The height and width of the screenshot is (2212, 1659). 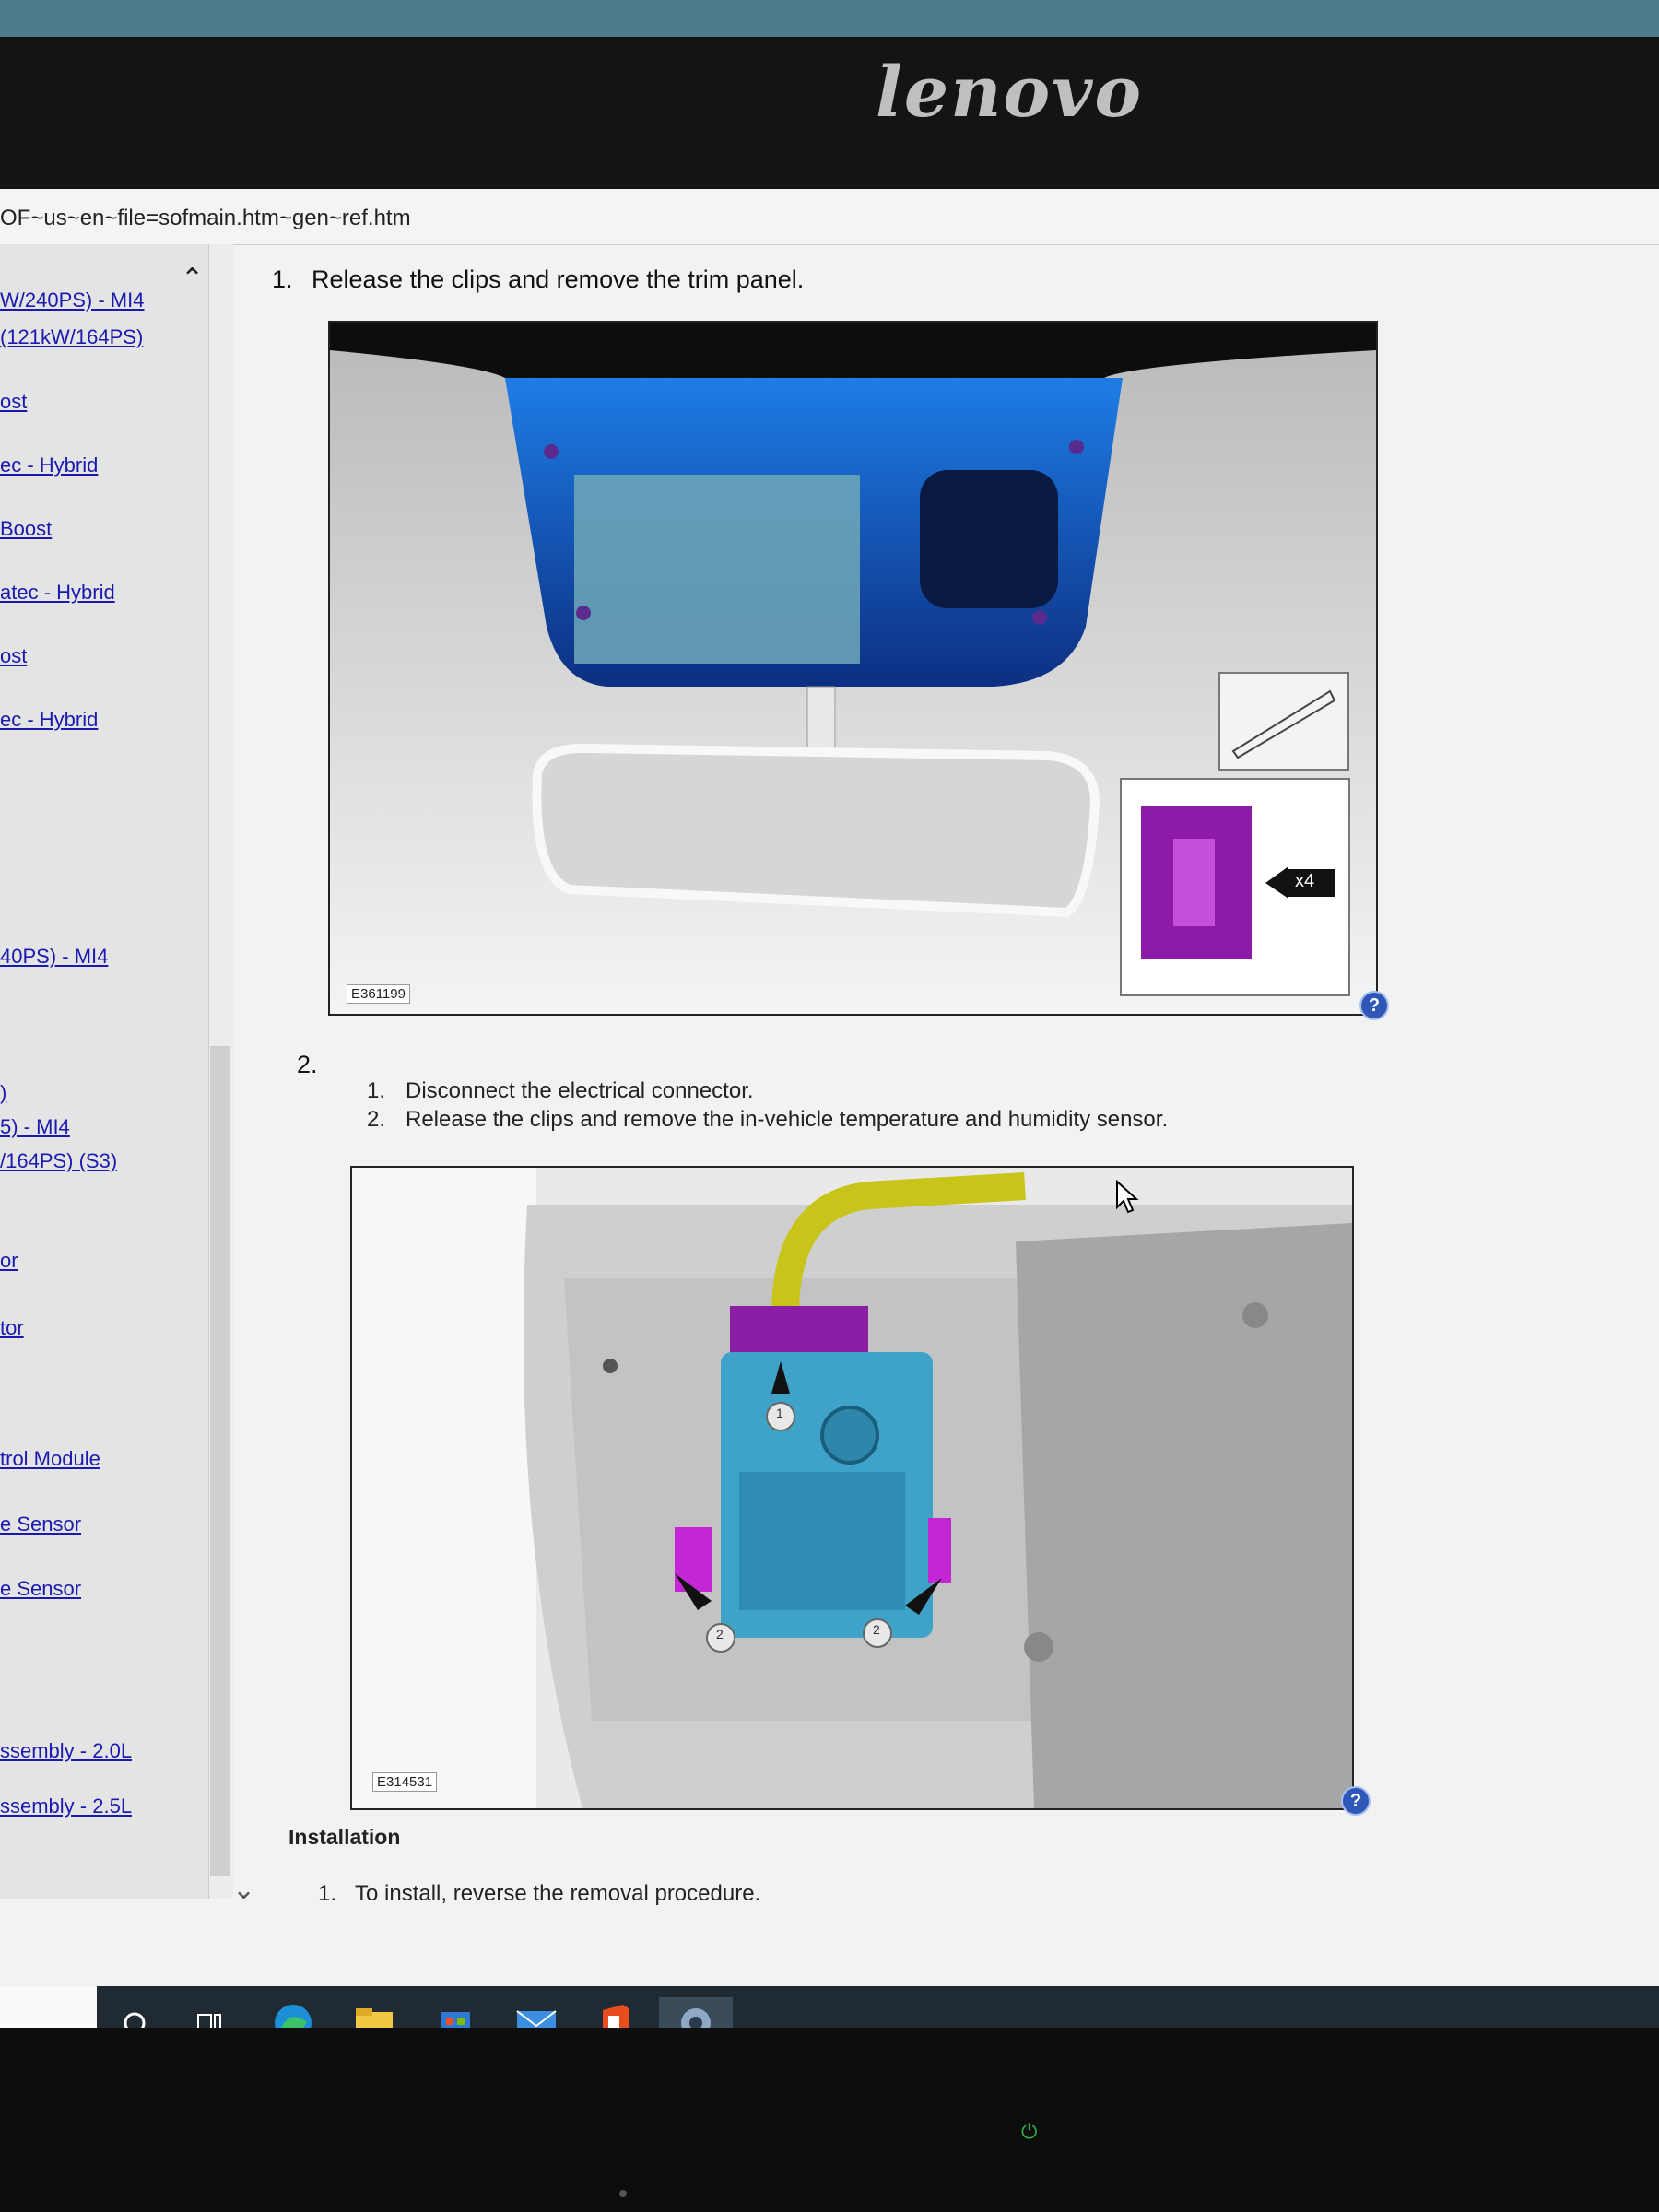 What do you see at coordinates (12, 1328) in the screenshot?
I see `nav-link: tor` at bounding box center [12, 1328].